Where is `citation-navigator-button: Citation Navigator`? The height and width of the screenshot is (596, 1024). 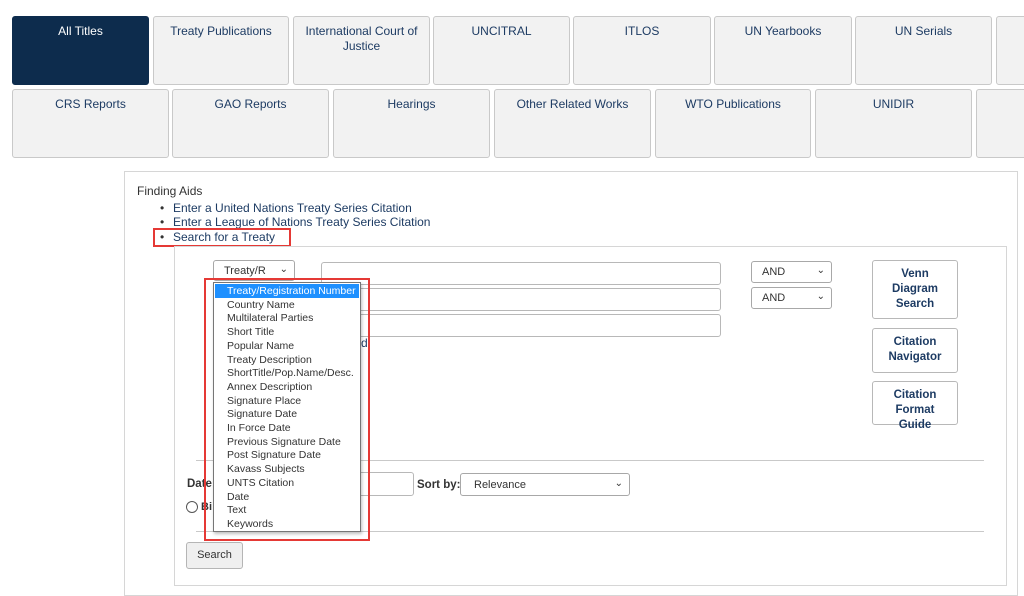
citation-navigator-button: Citation Navigator is located at coordinates (915, 350).